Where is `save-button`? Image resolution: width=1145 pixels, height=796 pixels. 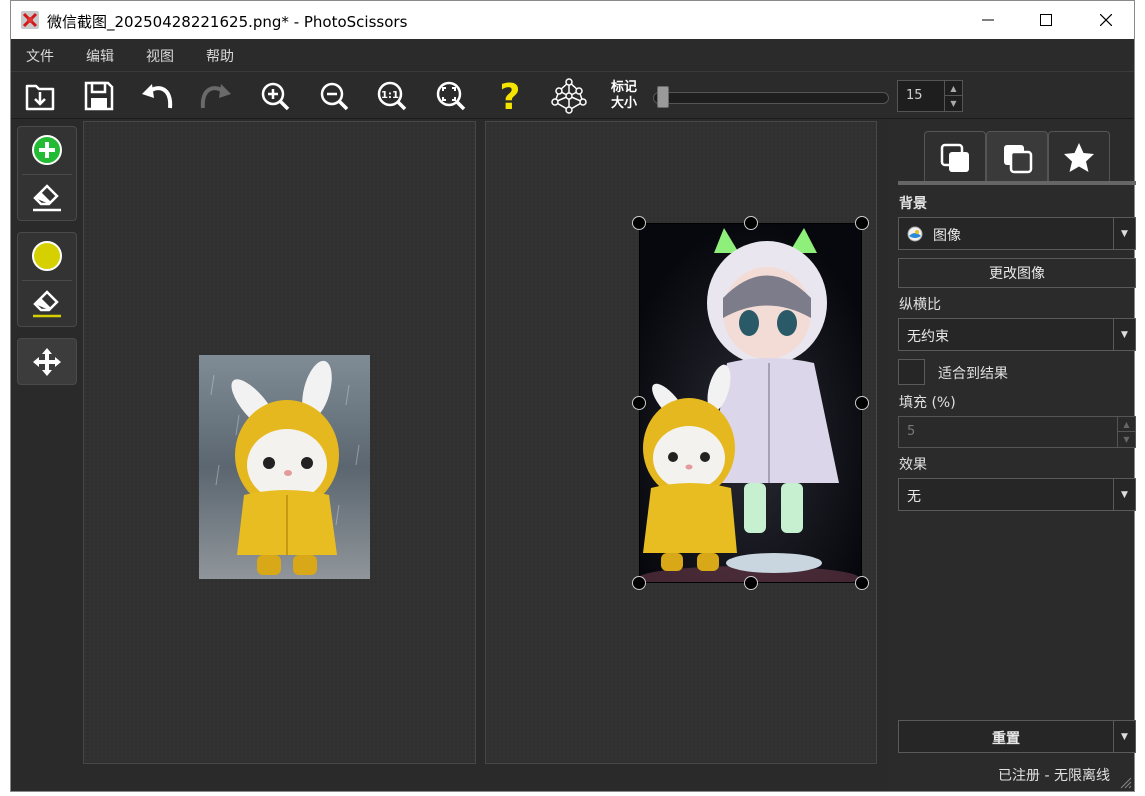 save-button is located at coordinates (99, 96).